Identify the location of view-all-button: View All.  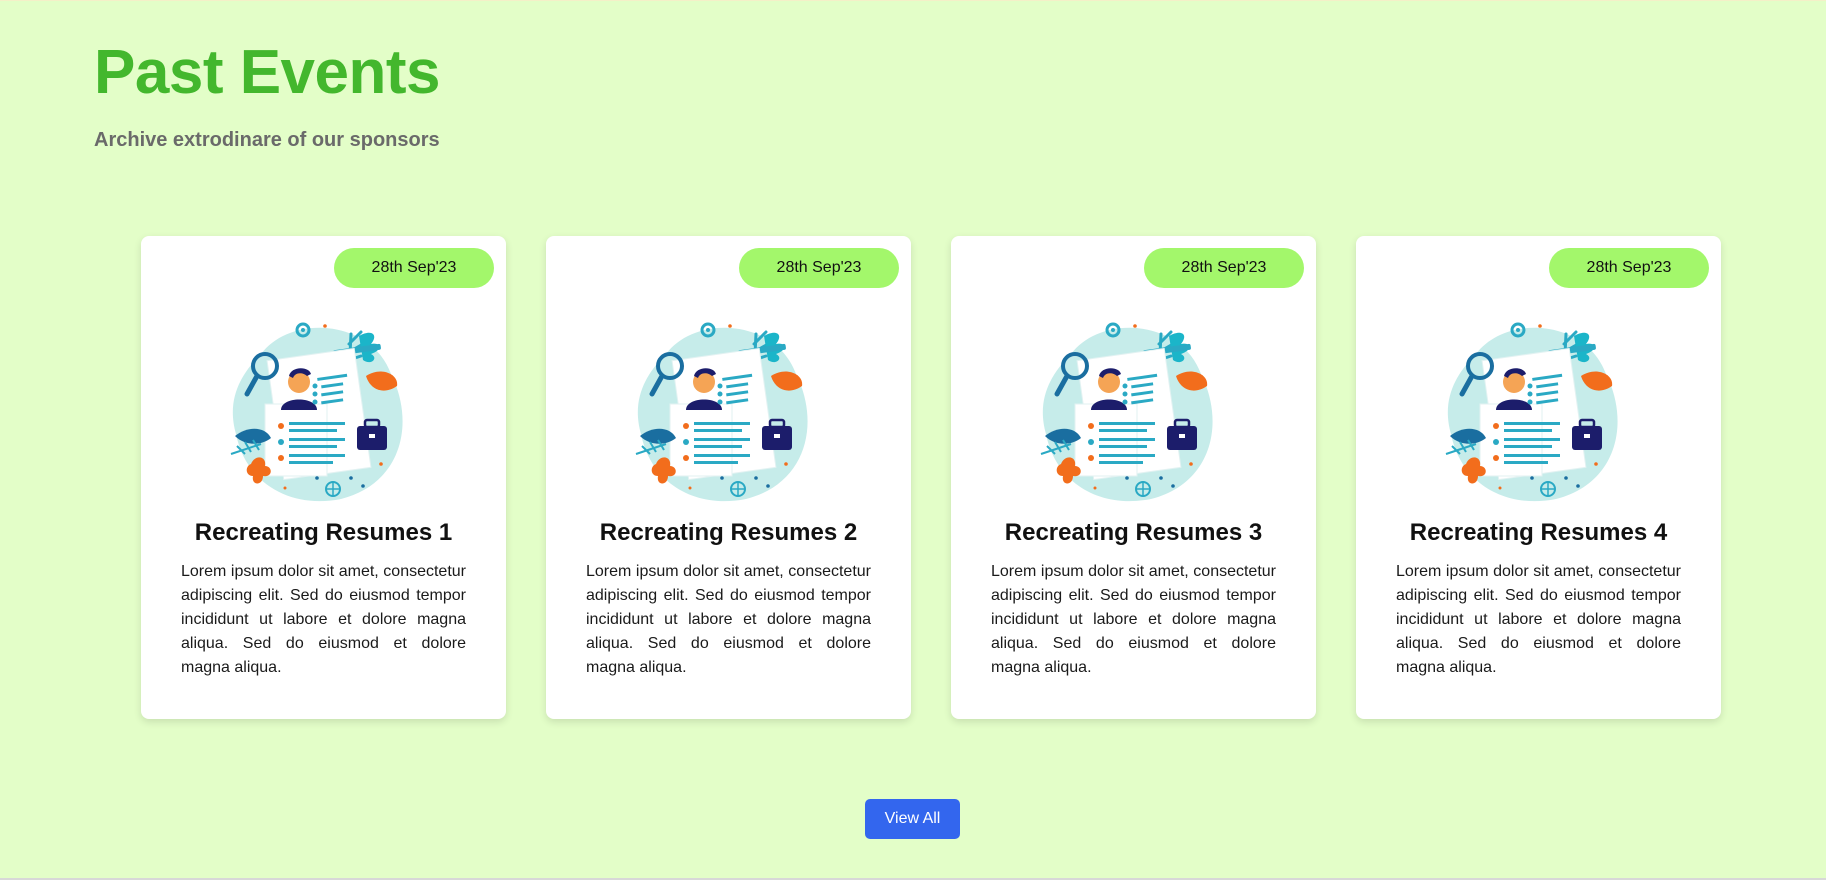
(912, 819).